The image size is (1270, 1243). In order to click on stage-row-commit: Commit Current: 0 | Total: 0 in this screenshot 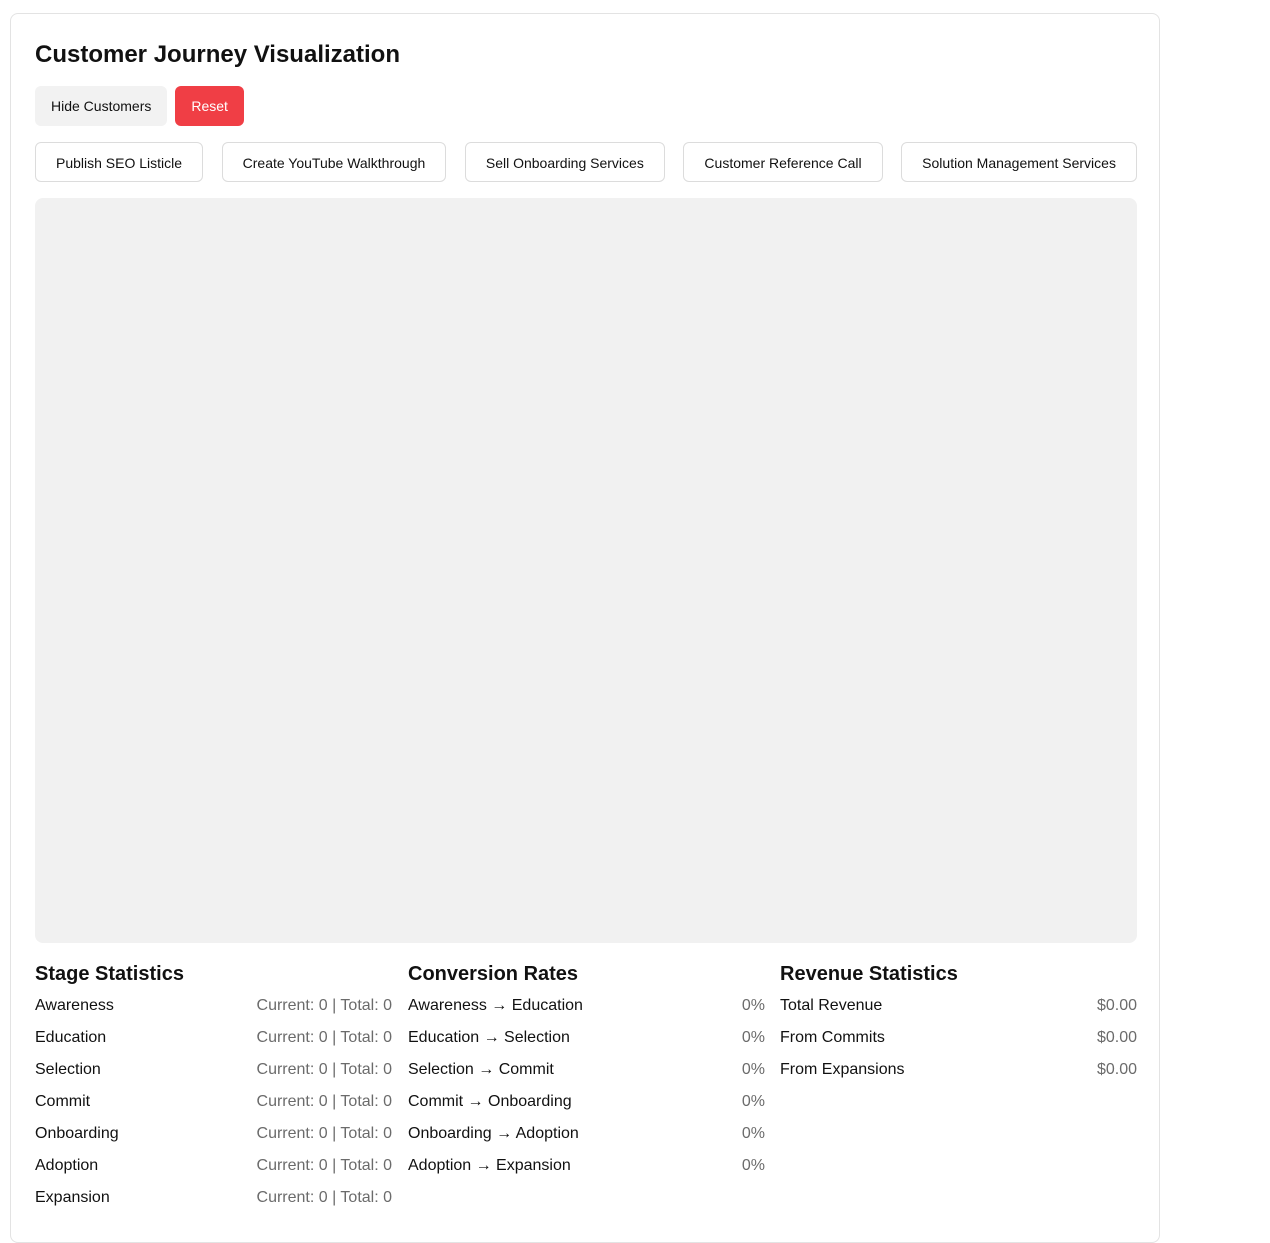, I will do `click(213, 1108)`.